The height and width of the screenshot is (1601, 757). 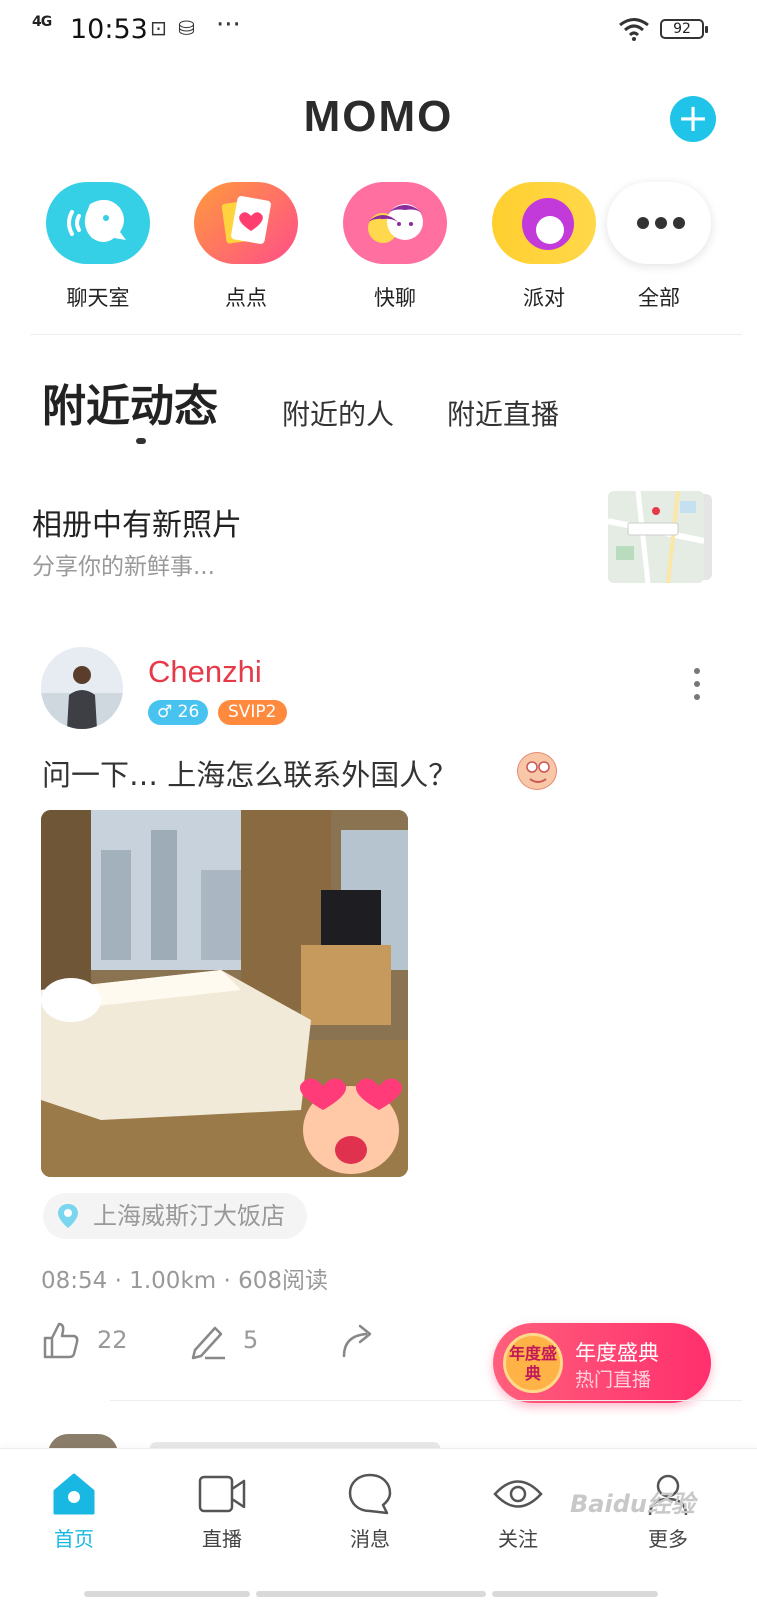 What do you see at coordinates (357, 1341) in the screenshot?
I see `share-arrow-icon` at bounding box center [357, 1341].